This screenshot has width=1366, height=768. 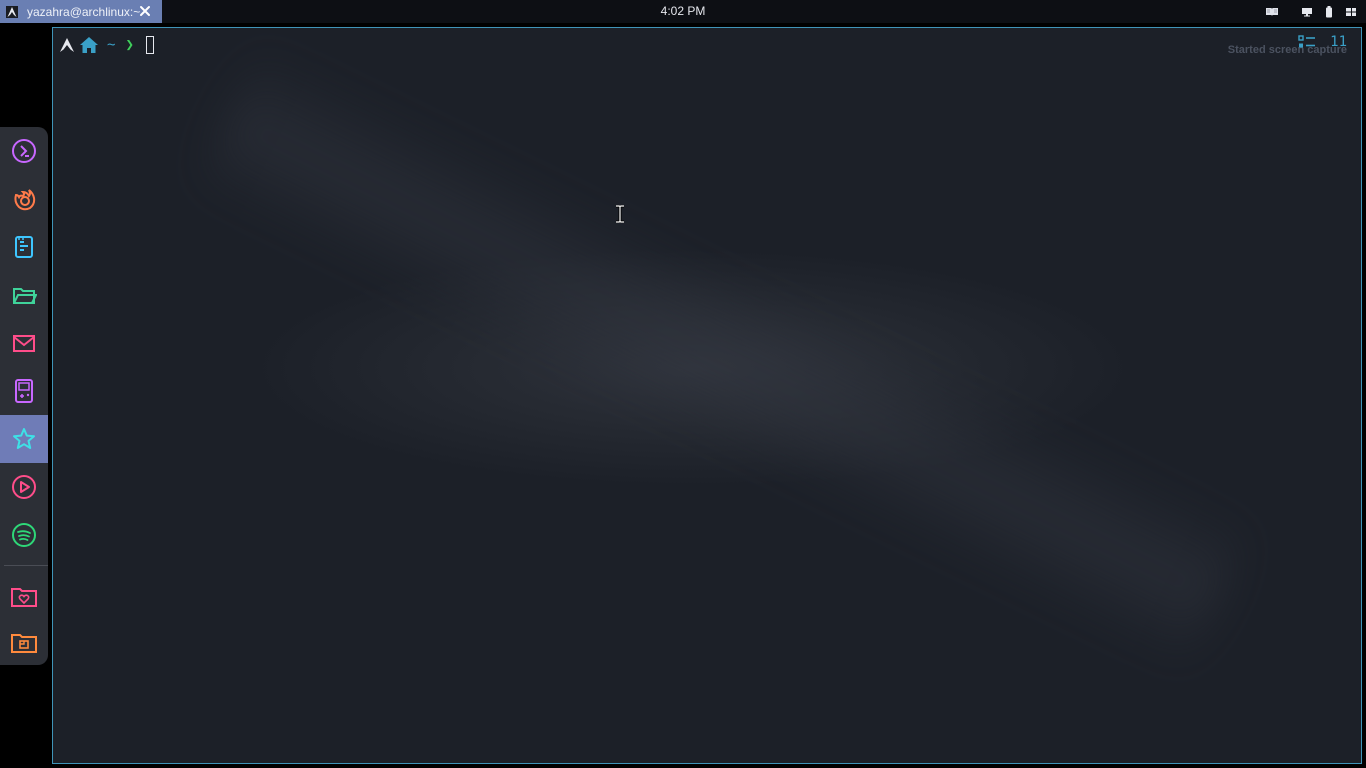 What do you see at coordinates (89, 45) in the screenshot?
I see `home-icon` at bounding box center [89, 45].